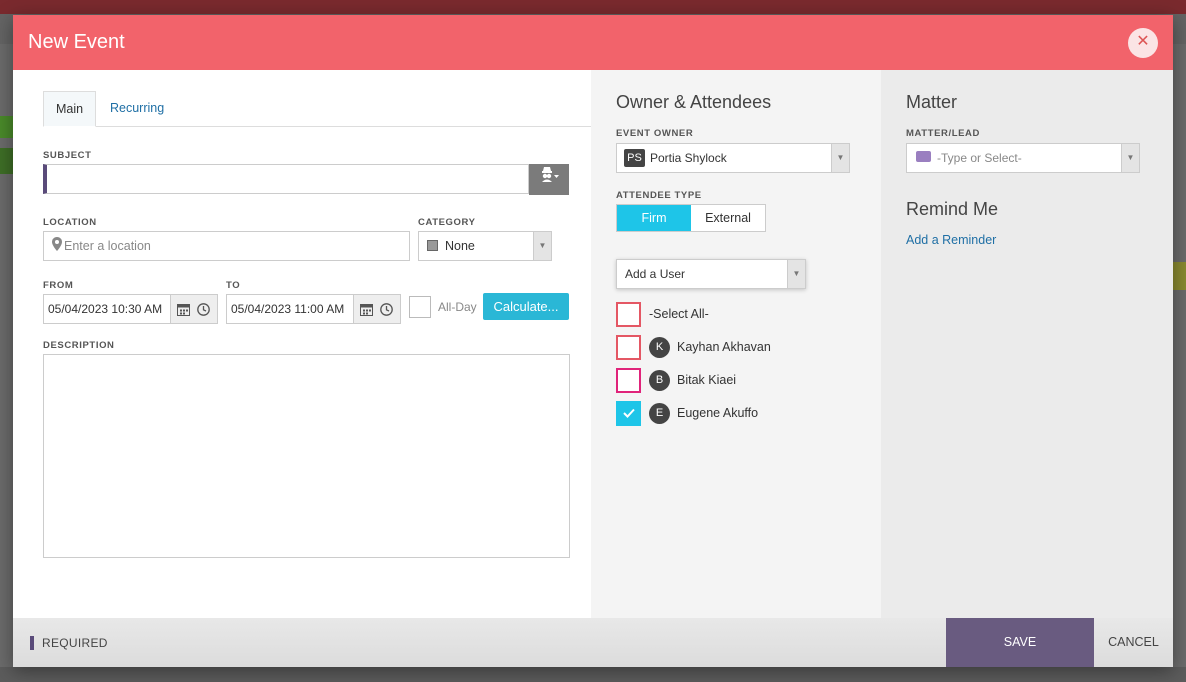 The image size is (1186, 682). I want to click on required-indicator, so click(32, 643).